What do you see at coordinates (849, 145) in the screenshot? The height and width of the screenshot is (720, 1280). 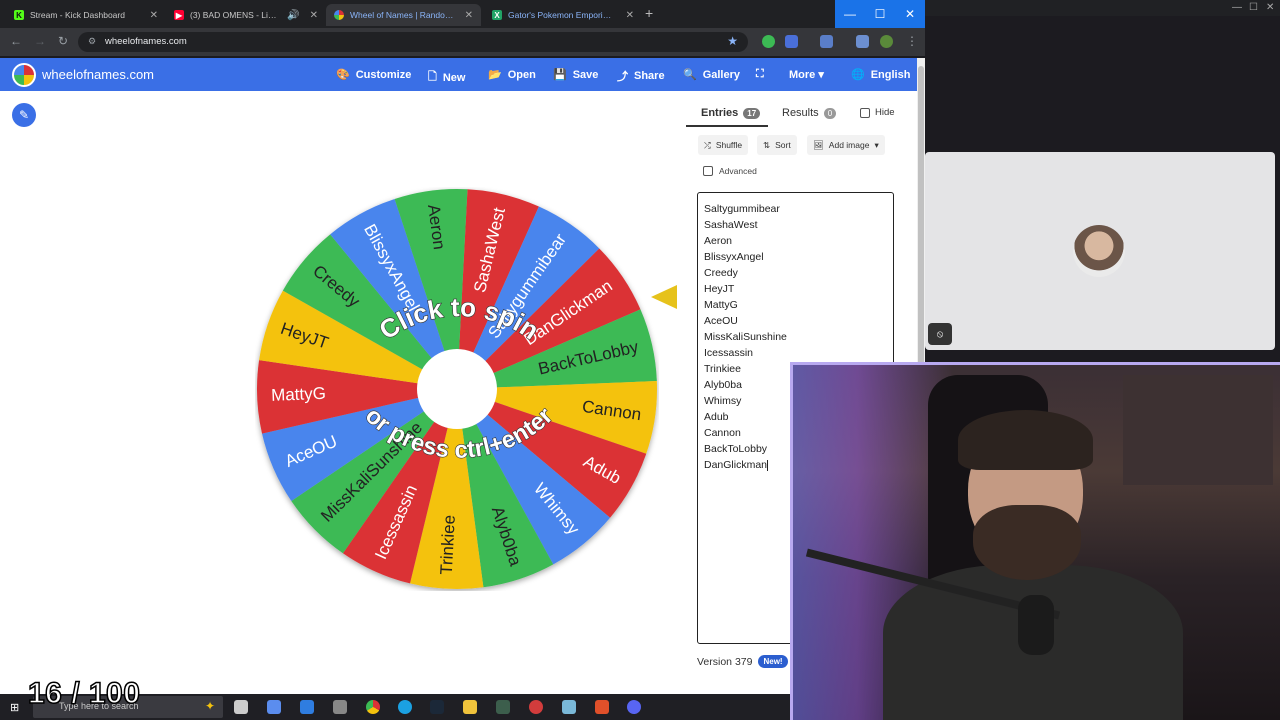 I see `add-image-label: Add image` at bounding box center [849, 145].